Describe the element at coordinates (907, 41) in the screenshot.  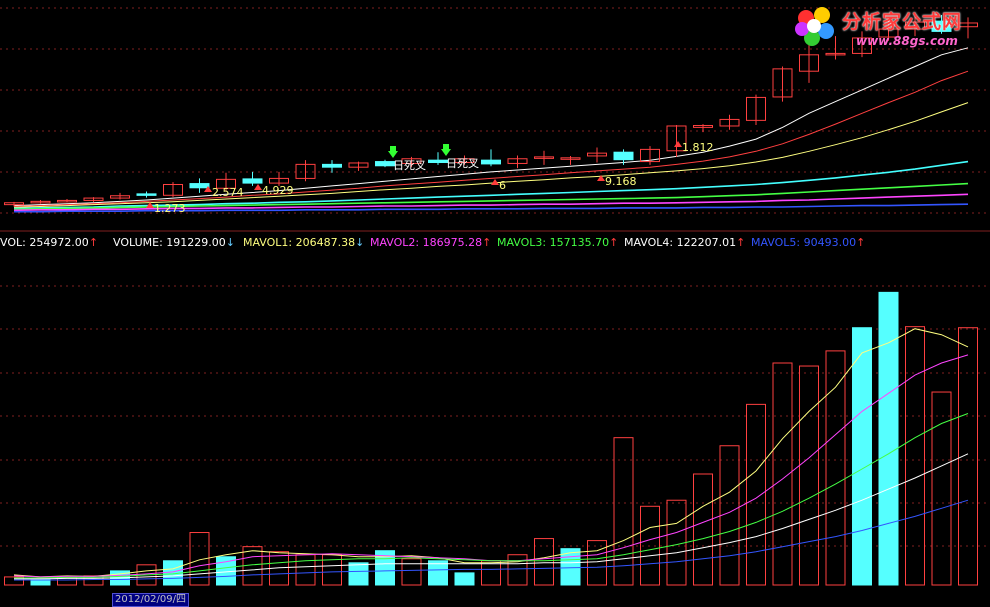
I see `logo-url: www.88gs.com` at that location.